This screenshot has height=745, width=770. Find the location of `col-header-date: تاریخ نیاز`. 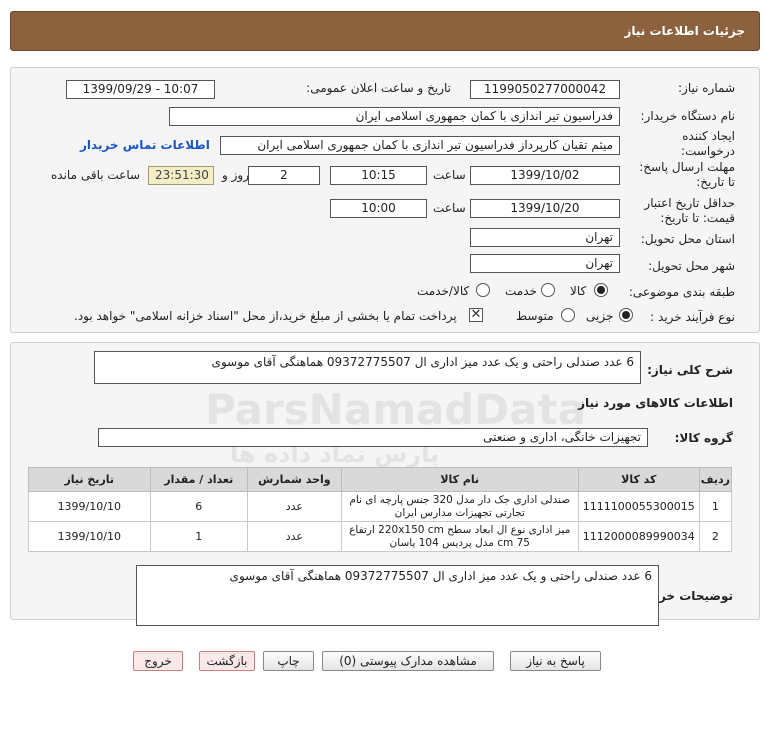

col-header-date: تاریخ نیاز is located at coordinates (89, 479).